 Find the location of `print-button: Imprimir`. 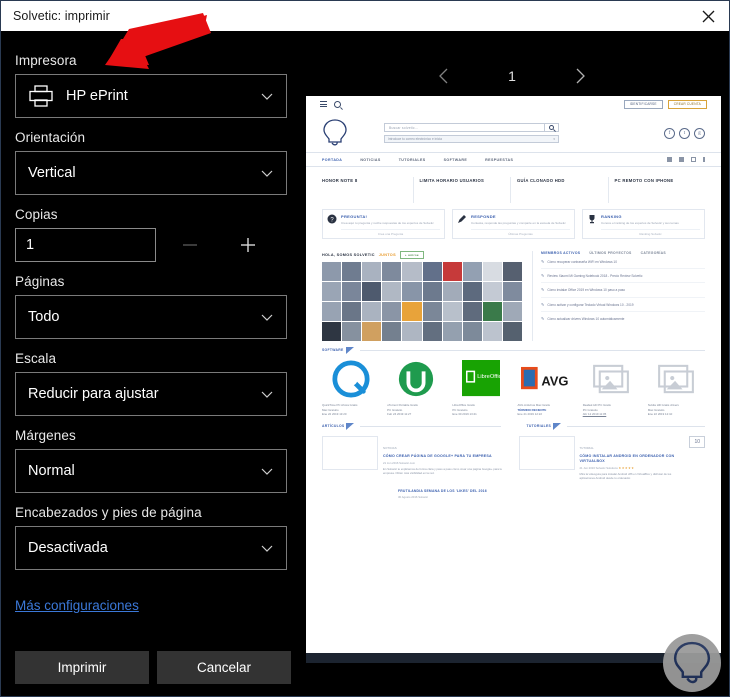

print-button: Imprimir is located at coordinates (82, 667).